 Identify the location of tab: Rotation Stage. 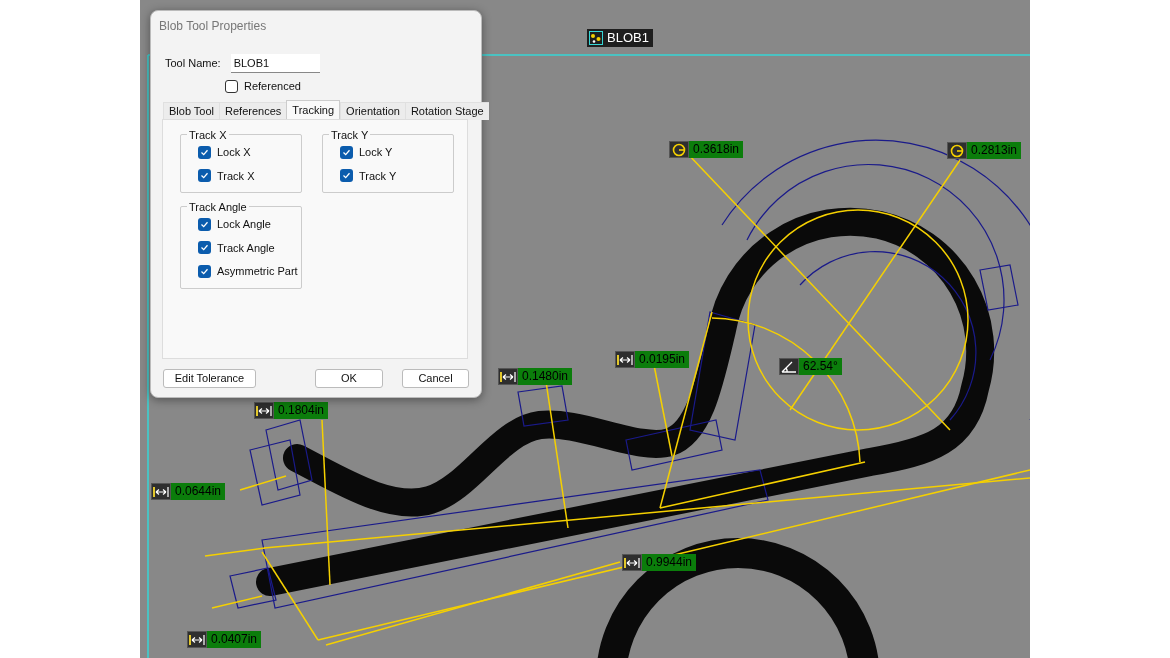
(446, 111).